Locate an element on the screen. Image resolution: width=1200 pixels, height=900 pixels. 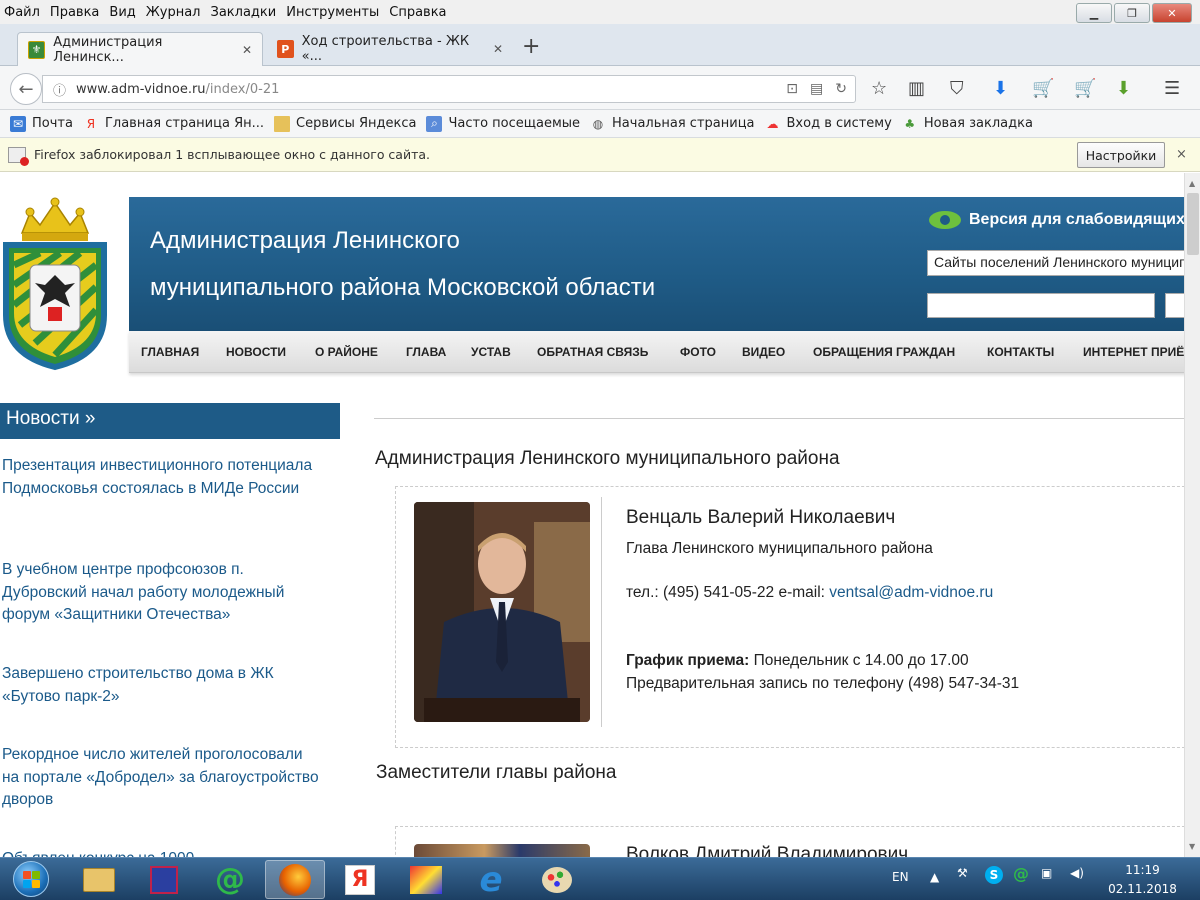
nav-about: О РАЙОНЕ is located at coordinates (346, 352).